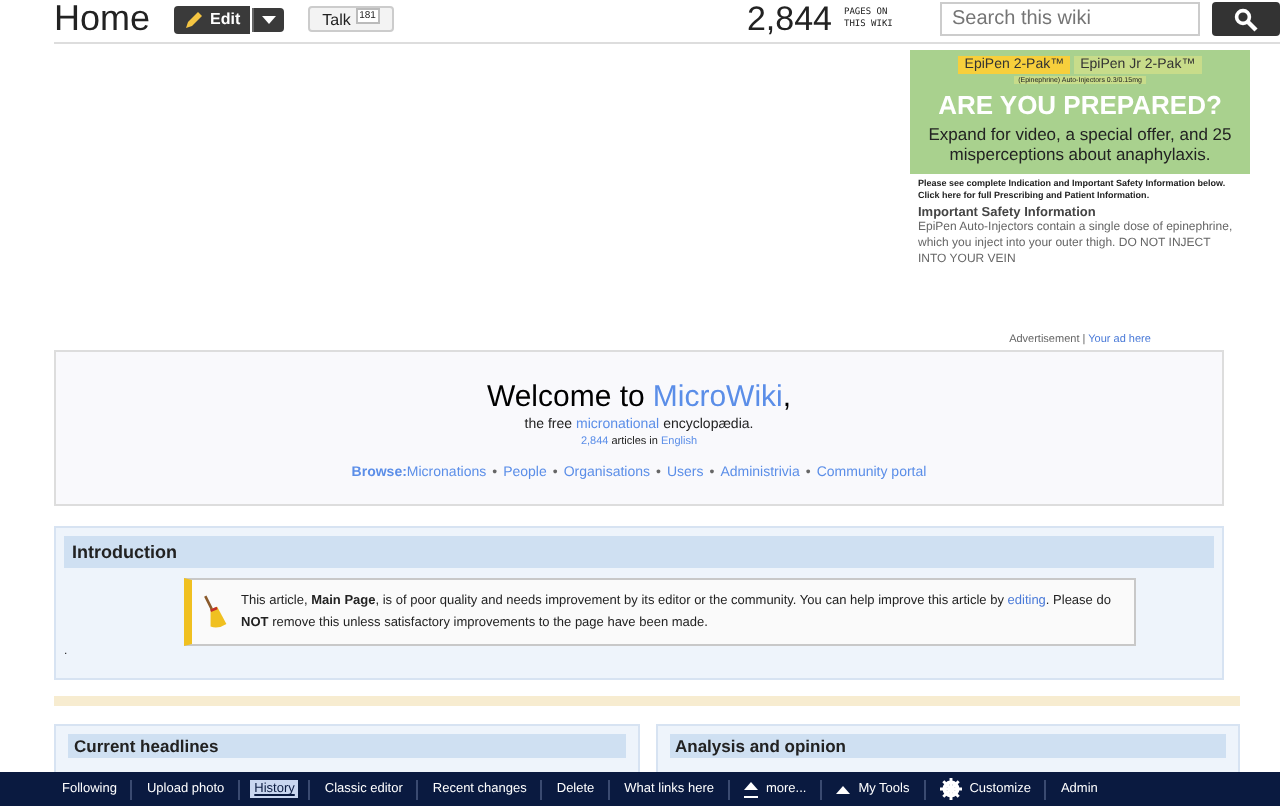 The image size is (1280, 806). I want to click on search-button, so click(1246, 19).